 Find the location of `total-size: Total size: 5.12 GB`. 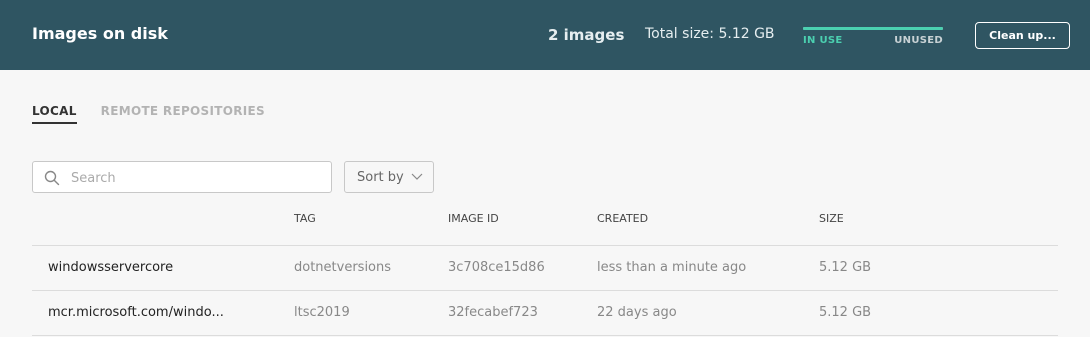

total-size: Total size: 5.12 GB is located at coordinates (710, 34).